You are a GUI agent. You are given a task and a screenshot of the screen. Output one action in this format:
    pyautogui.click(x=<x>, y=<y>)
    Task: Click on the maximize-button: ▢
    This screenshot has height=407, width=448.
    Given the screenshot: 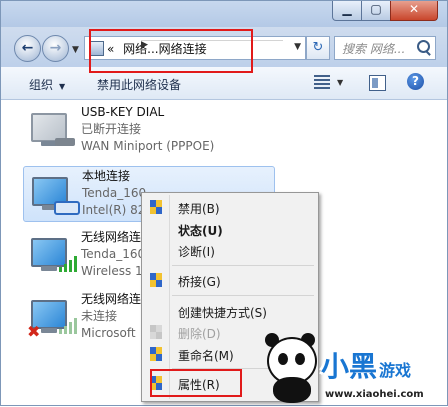 What is the action you would take?
    pyautogui.click(x=376, y=11)
    